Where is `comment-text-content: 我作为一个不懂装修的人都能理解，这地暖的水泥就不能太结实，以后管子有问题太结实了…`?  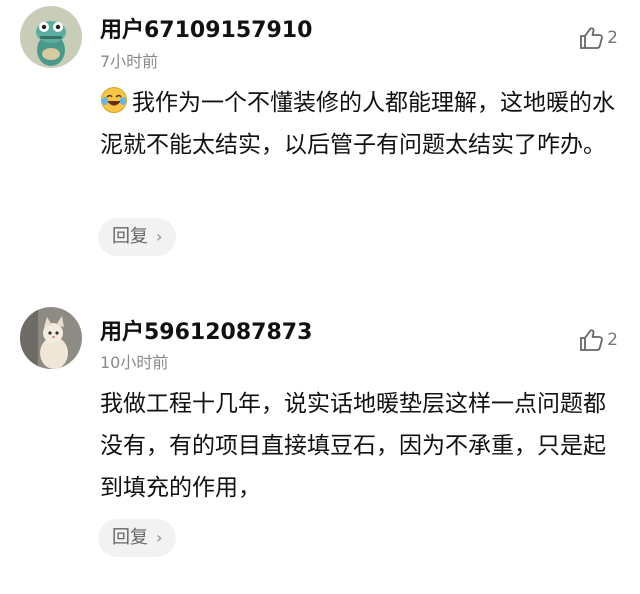
comment-text-content: 我作为一个不懂装修的人都能理解，这地暖的水泥就不能太结实，以后管子有问题太结实了… is located at coordinates (357, 124).